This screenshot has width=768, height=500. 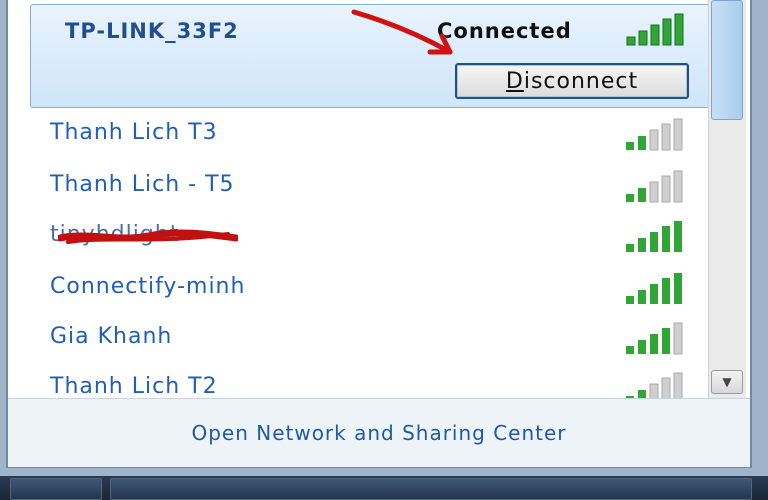 What do you see at coordinates (134, 386) in the screenshot?
I see `network-name: Thanh Lich T2` at bounding box center [134, 386].